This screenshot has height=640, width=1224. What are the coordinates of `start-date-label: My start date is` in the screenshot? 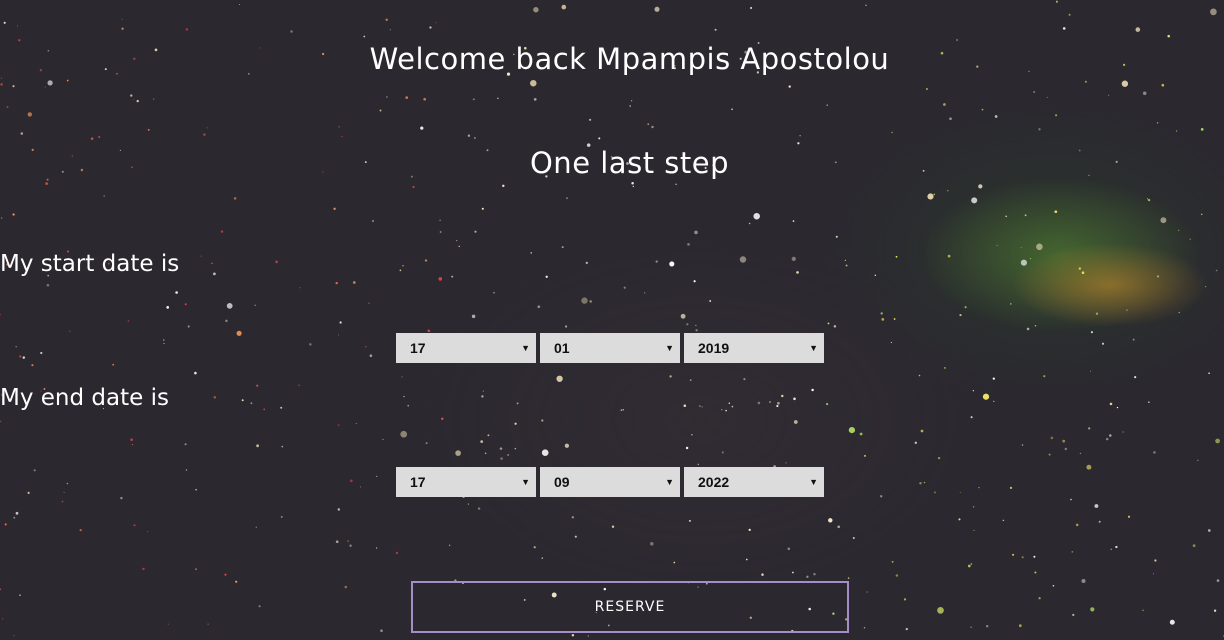 It's located at (90, 264).